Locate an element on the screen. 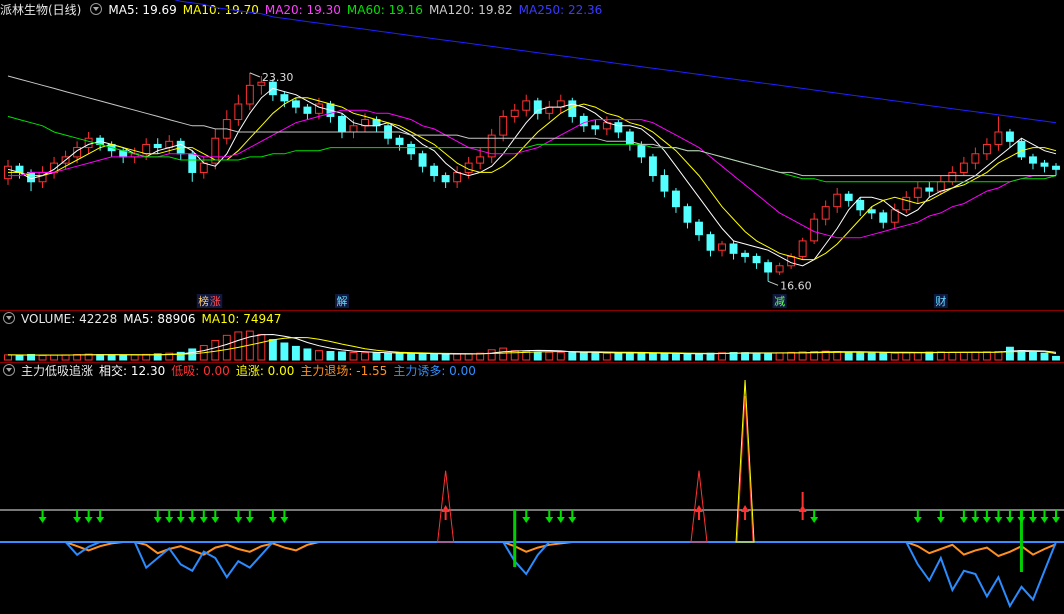 This screenshot has height=614, width=1064. youduo-curve is located at coordinates (532, 575).